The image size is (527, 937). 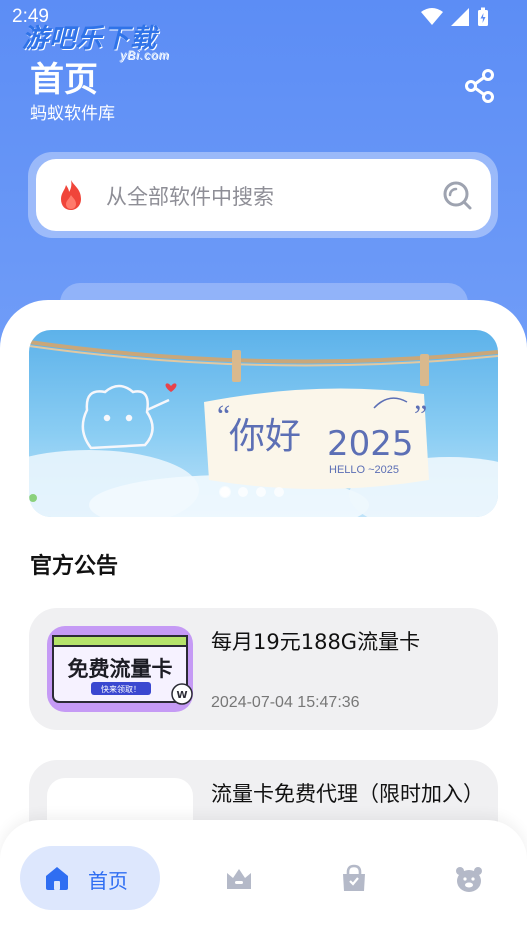 What do you see at coordinates (469, 879) in the screenshot?
I see `bear-icon` at bounding box center [469, 879].